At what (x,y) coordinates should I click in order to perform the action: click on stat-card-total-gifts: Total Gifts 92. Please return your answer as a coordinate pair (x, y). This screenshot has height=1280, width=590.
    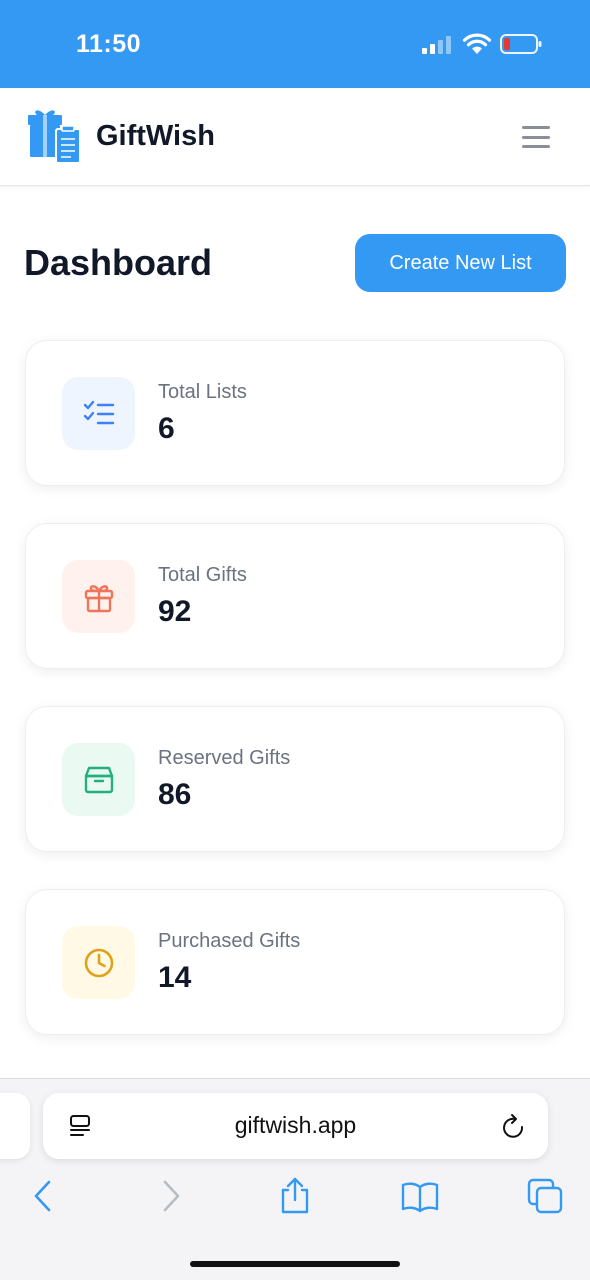
    Looking at the image, I should click on (295, 596).